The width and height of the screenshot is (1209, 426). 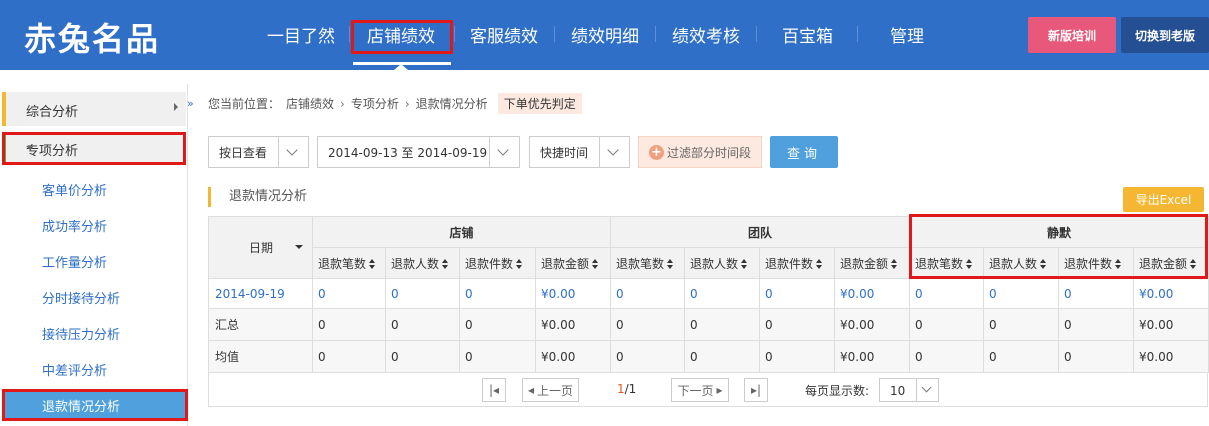 I want to click on sidebar-item-negative-review: 中差评分析, so click(x=74, y=369).